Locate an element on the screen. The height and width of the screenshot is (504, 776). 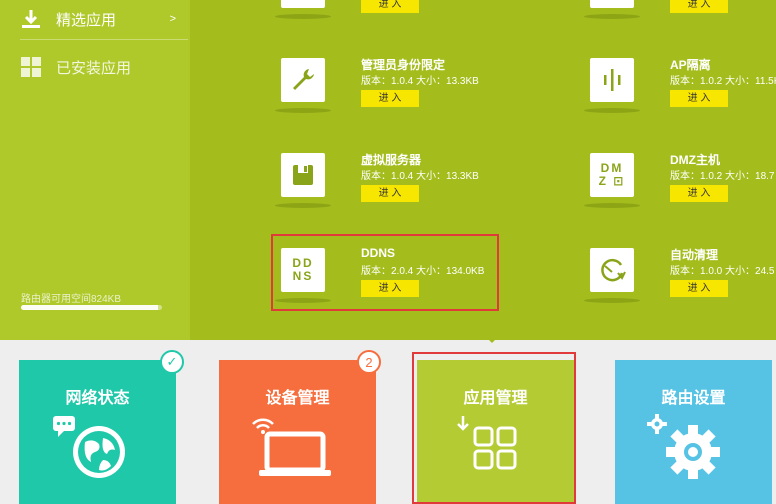
app-meta: 版本：1.0.2 大小：11.5KB is located at coordinates (723, 81).